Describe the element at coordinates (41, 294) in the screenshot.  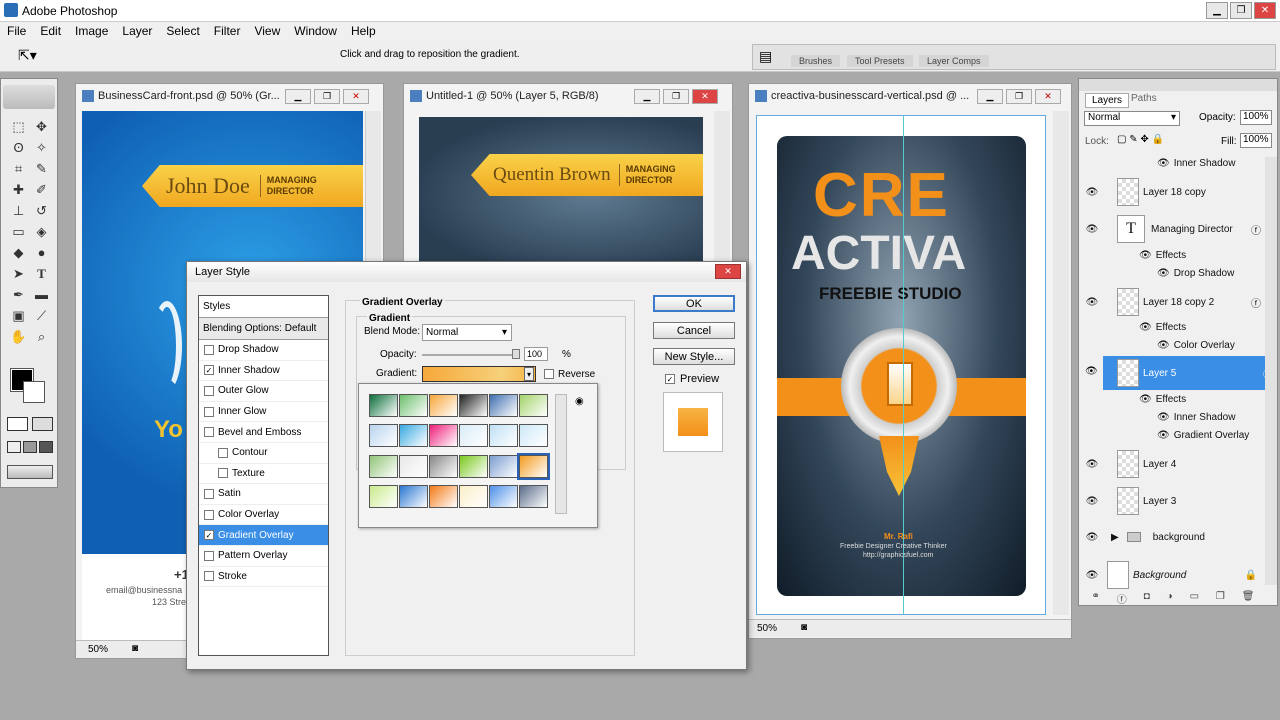
I see `shape-tool-icon: ▬` at that location.